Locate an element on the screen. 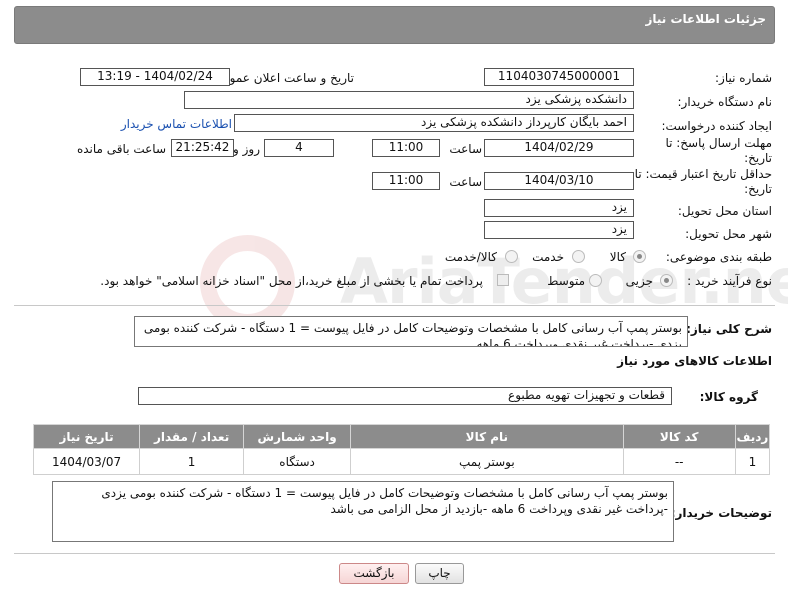  price-validity-label: حداقل تاریخ اعتبار قیمت: تا تاریخ: is located at coordinates (703, 181).